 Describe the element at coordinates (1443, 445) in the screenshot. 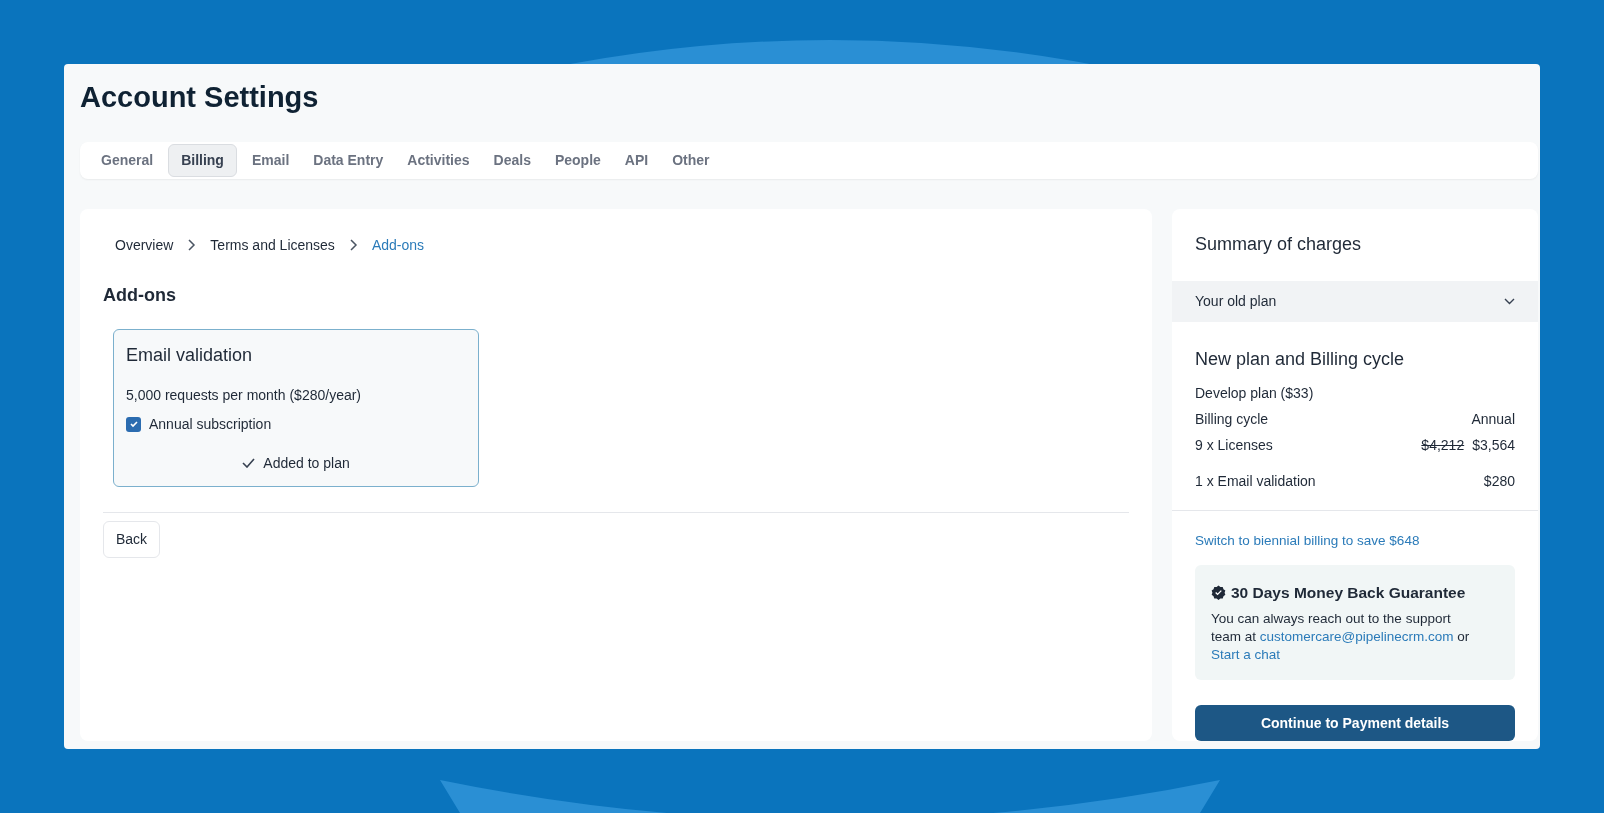

I see `old-price: $4,212` at that location.